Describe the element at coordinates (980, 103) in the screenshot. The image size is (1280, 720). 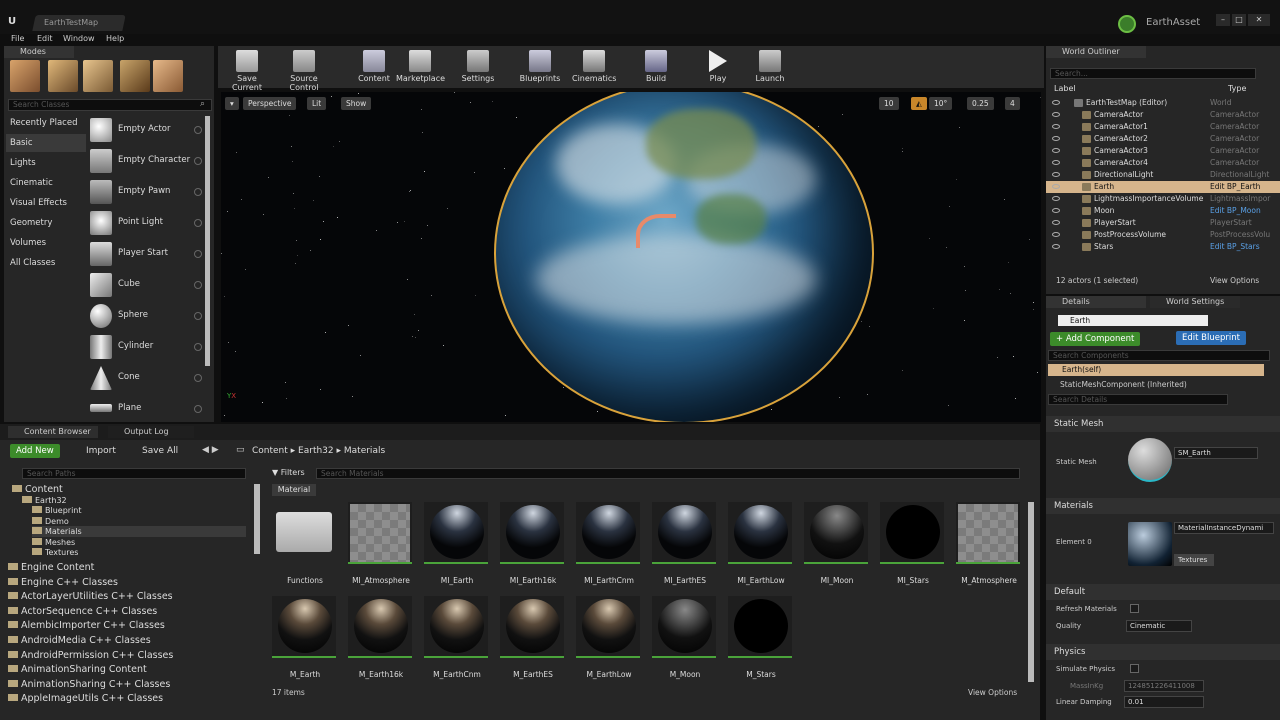
I see `scale-snap-value: 0.25` at that location.